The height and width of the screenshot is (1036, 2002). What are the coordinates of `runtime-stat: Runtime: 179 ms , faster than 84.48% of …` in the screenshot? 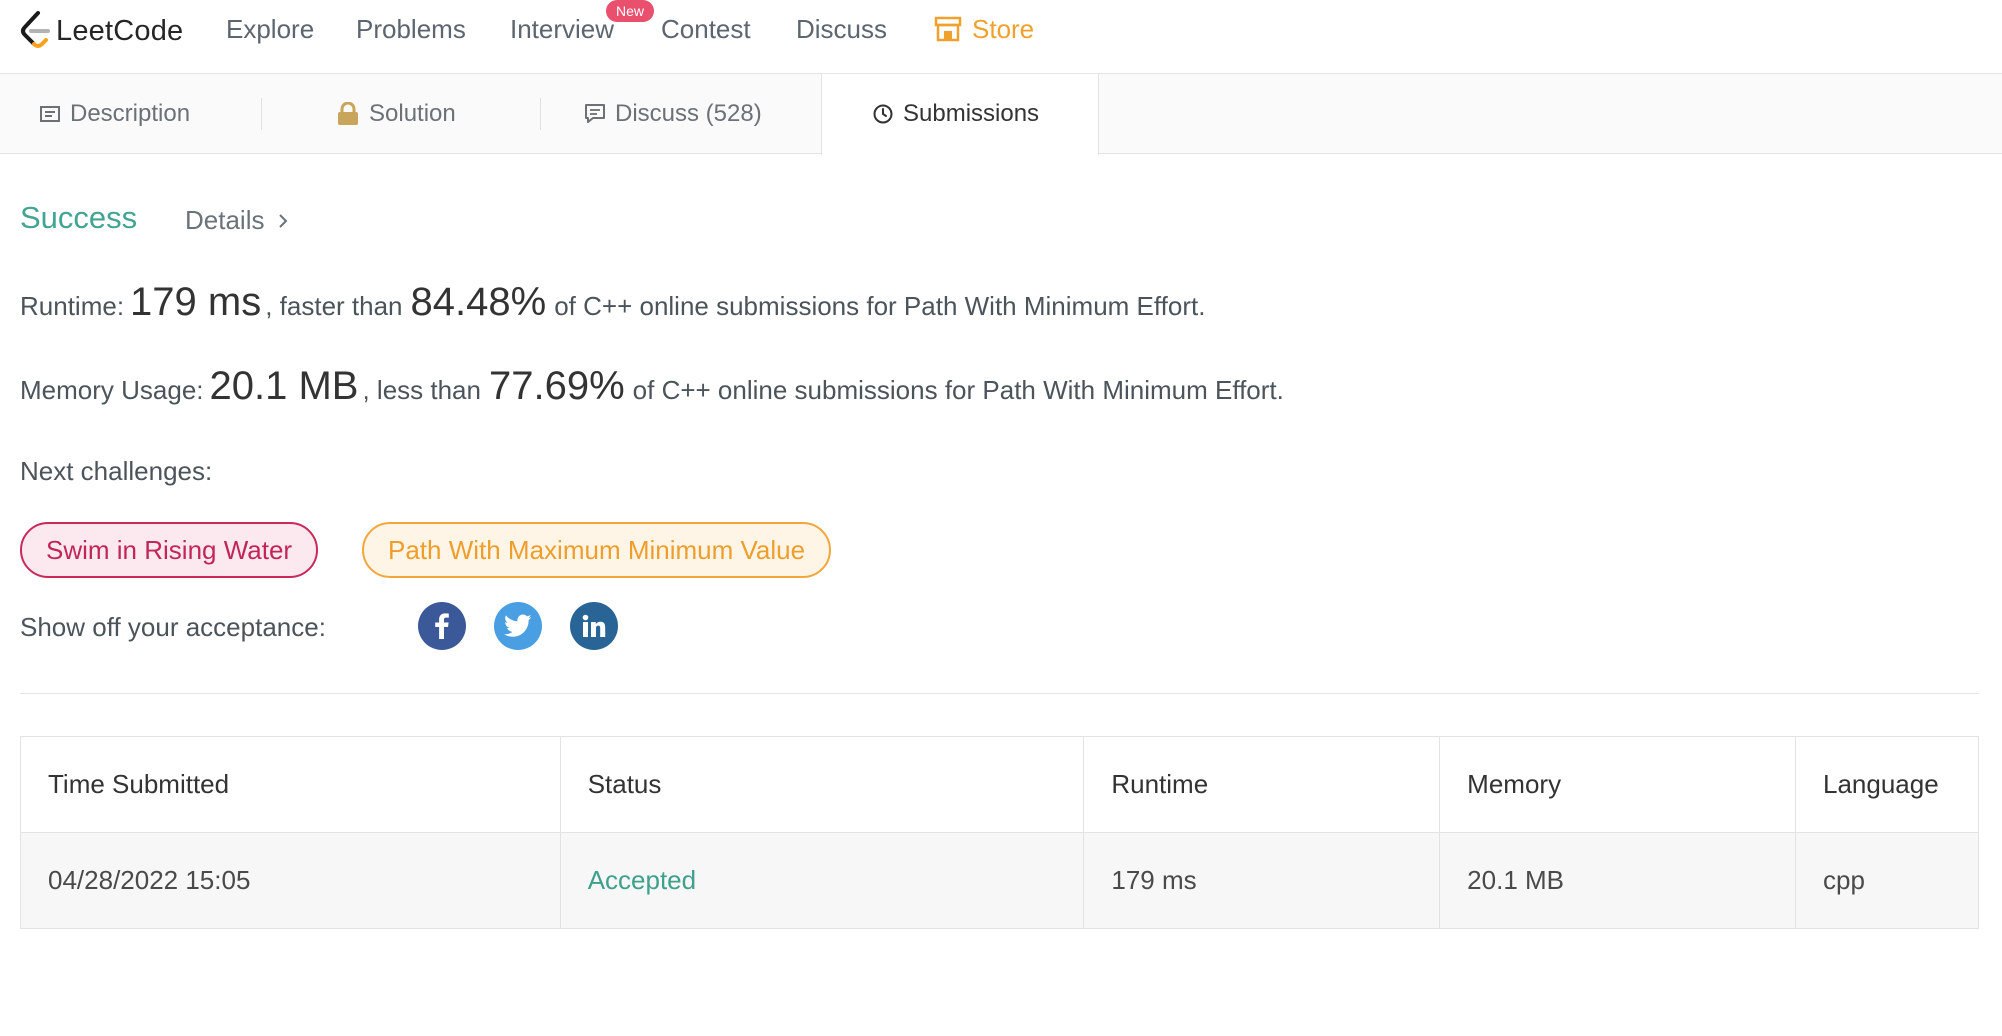 It's located at (612, 302).